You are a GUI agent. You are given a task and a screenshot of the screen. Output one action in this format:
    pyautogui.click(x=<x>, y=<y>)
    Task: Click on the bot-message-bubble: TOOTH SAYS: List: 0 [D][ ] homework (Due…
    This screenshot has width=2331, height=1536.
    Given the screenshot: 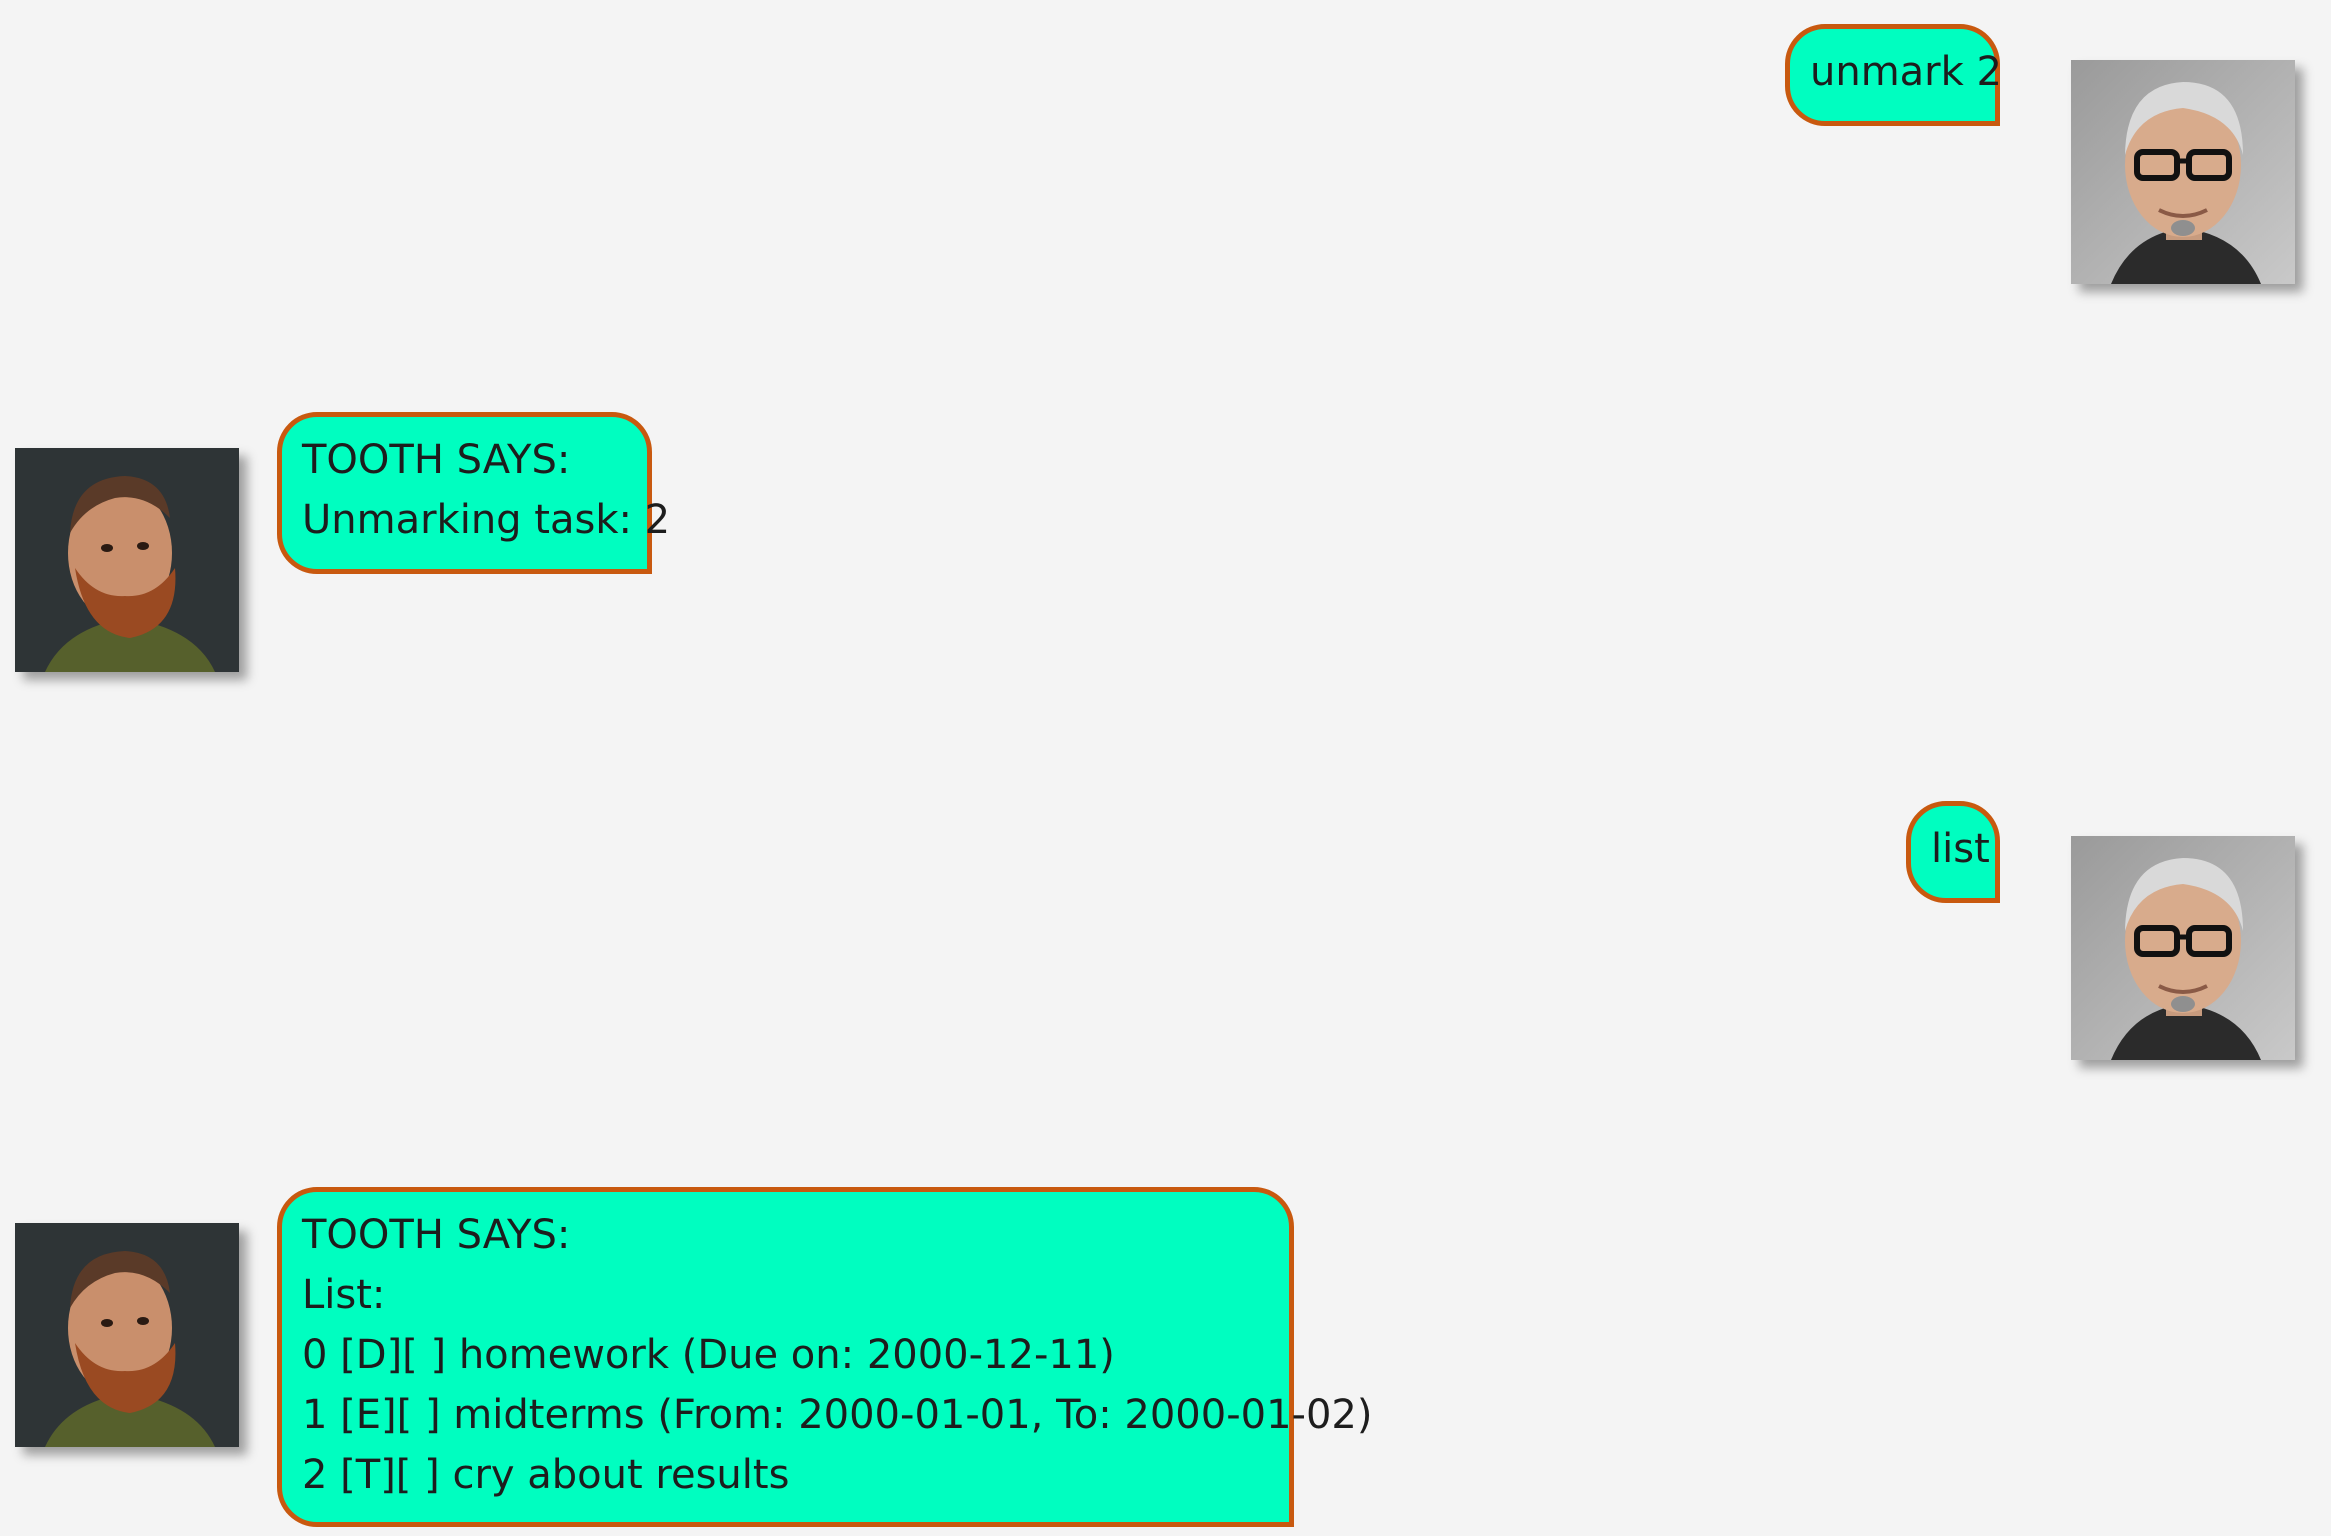 What is the action you would take?
    pyautogui.click(x=825, y=1357)
    